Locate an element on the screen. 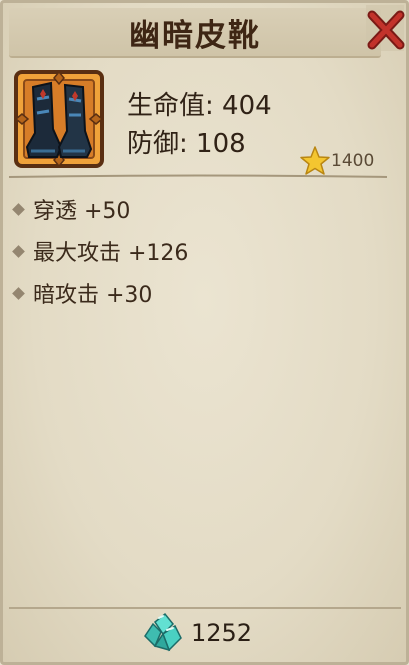 This screenshot has height=665, width=409. gem-count: 1252 is located at coordinates (222, 633).